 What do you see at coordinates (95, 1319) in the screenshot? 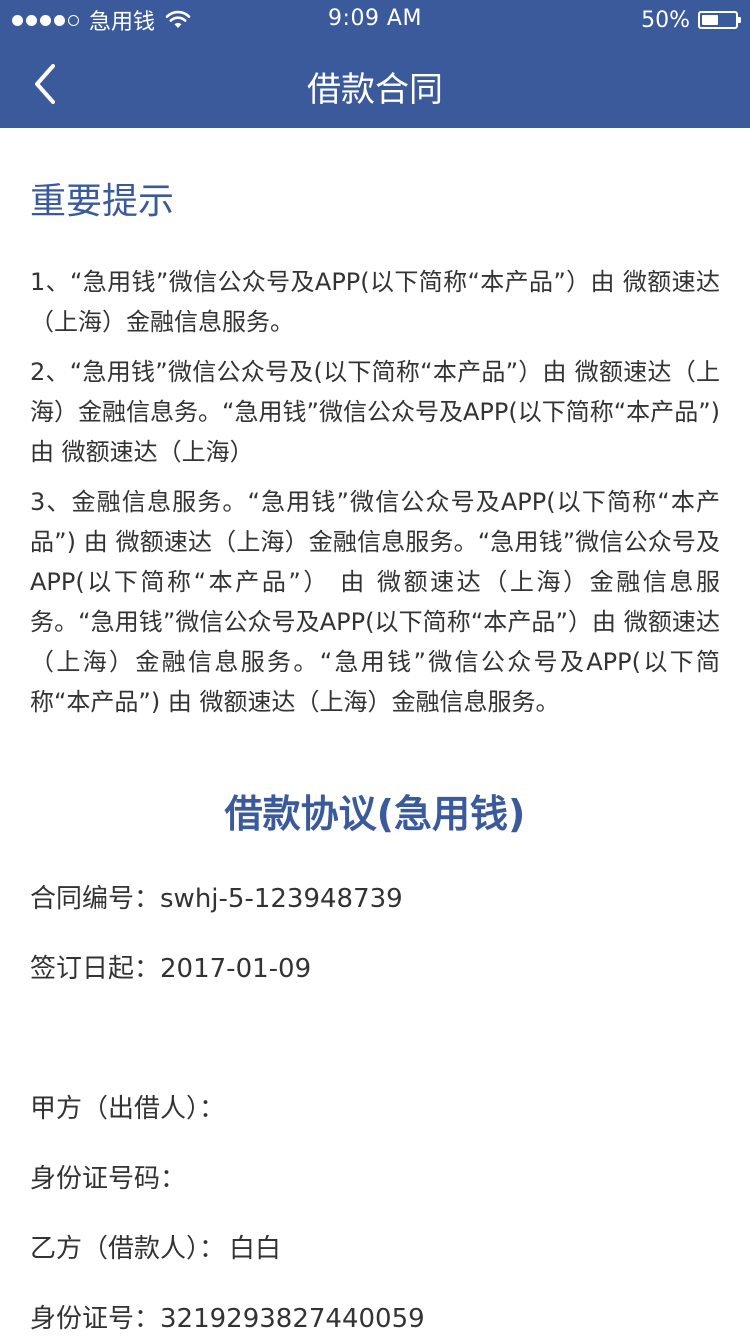
I see `borrower-id-label: 身份证号：` at bounding box center [95, 1319].